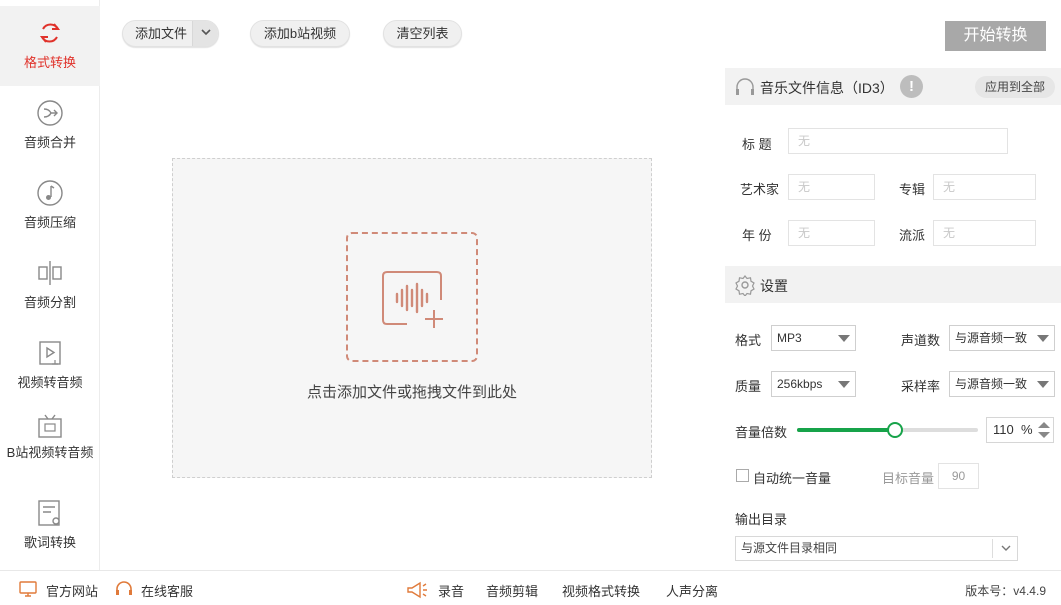 Image resolution: width=1061 pixels, height=605 pixels. What do you see at coordinates (761, 432) in the screenshot?
I see `volume-label: 音量倍数` at bounding box center [761, 432].